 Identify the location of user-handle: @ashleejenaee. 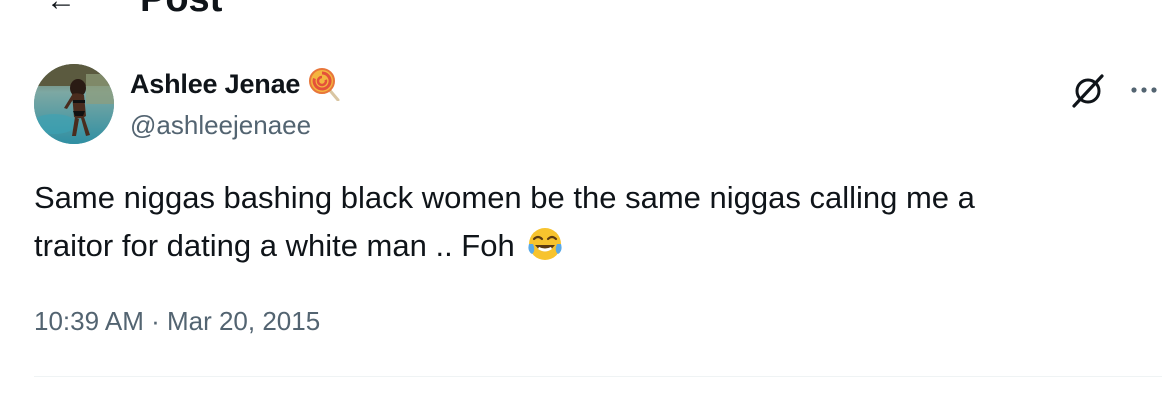
(236, 125).